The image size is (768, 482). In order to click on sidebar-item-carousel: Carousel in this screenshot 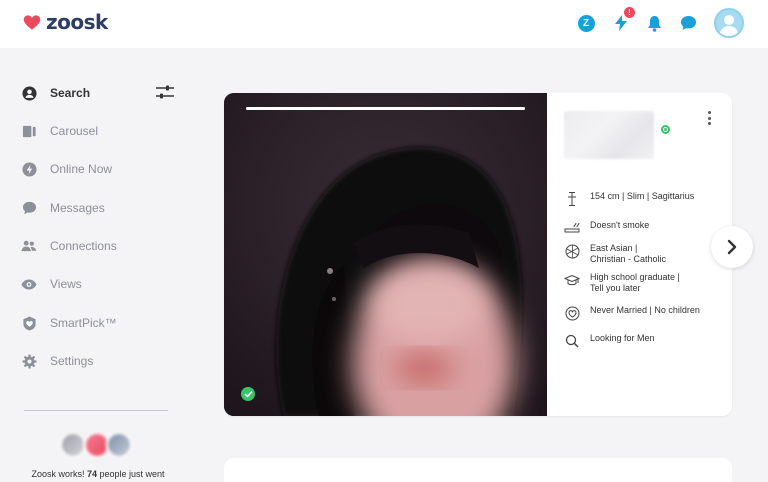, I will do `click(59, 131)`.